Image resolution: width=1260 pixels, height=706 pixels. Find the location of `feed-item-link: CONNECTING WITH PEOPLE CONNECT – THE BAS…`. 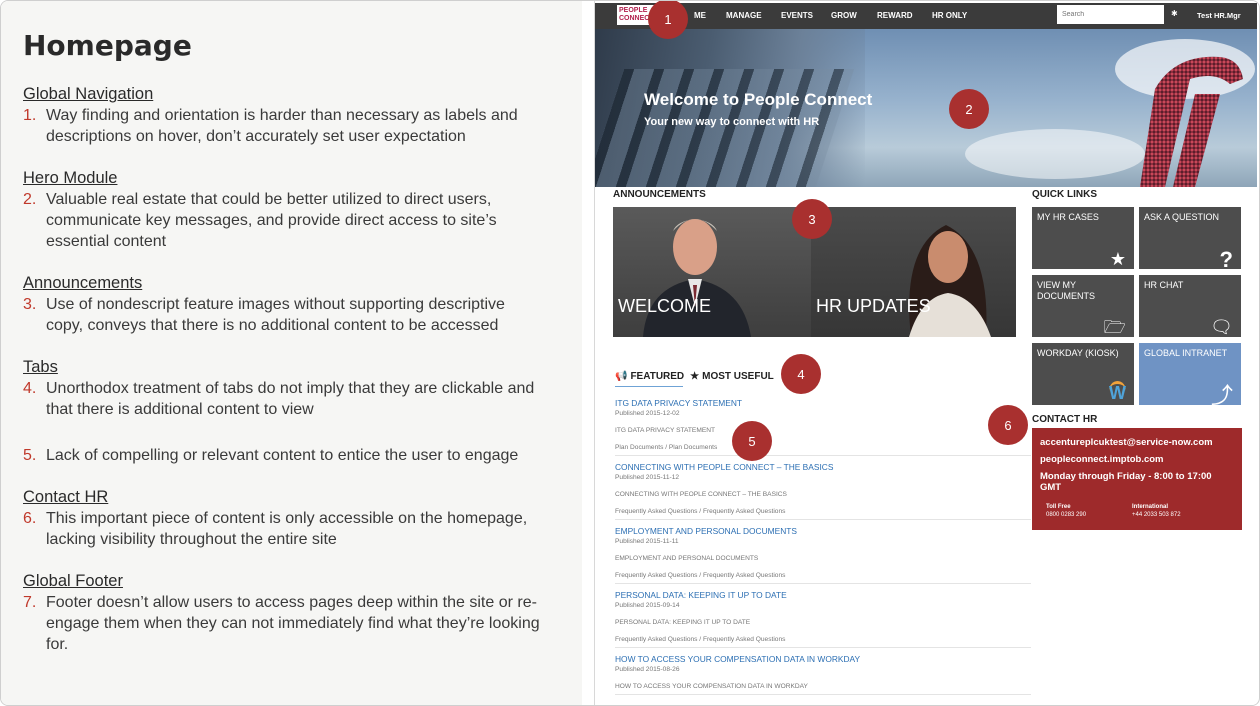

feed-item-link: CONNECTING WITH PEOPLE CONNECT – THE BAS… is located at coordinates (823, 467).